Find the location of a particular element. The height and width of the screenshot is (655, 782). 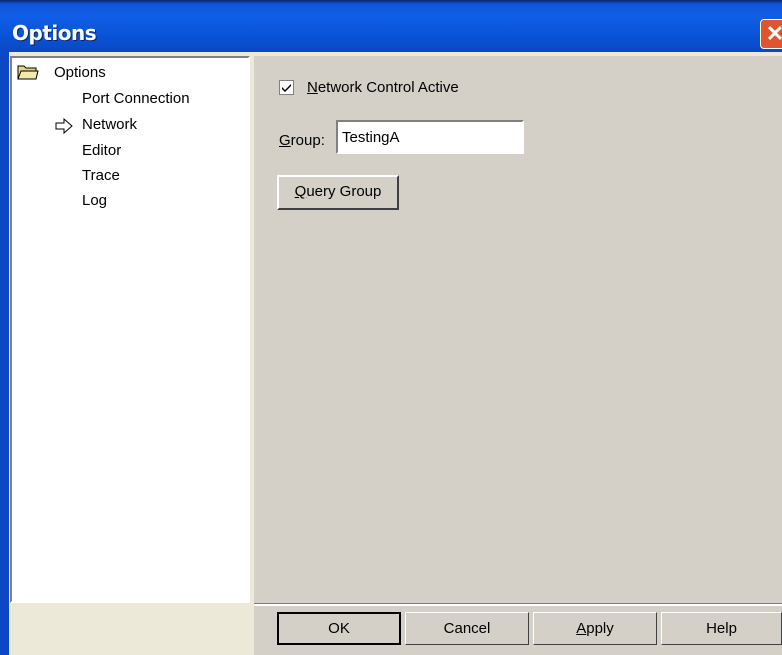

network-control-checkbox is located at coordinates (286, 87).